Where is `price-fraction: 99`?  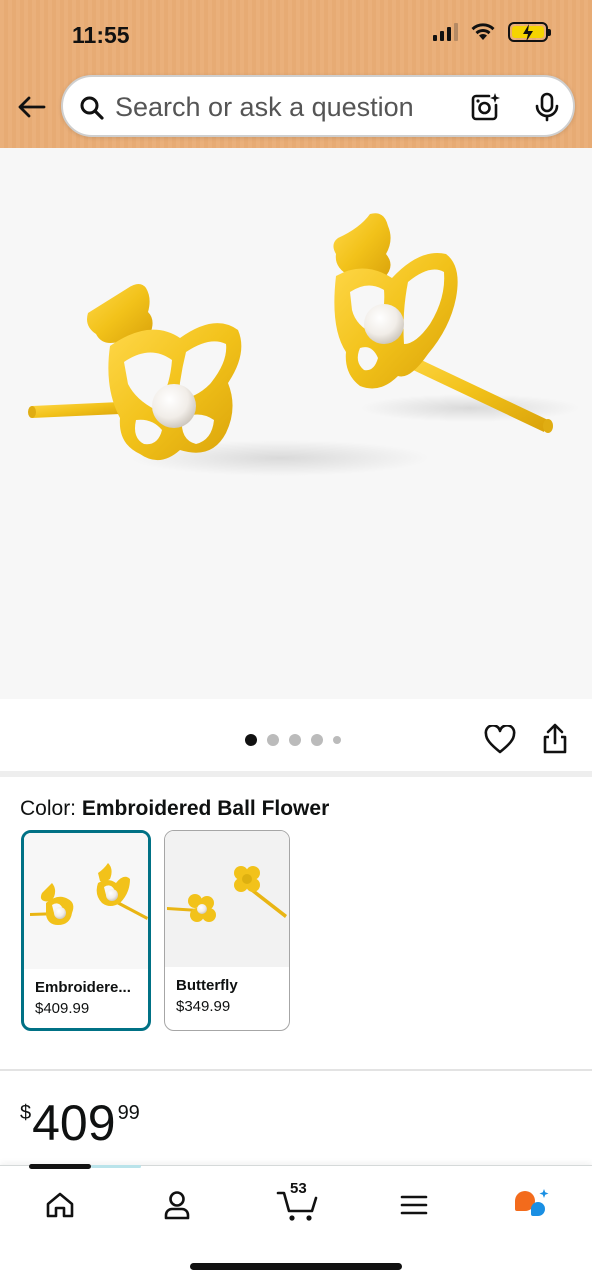 price-fraction: 99 is located at coordinates (128, 1113).